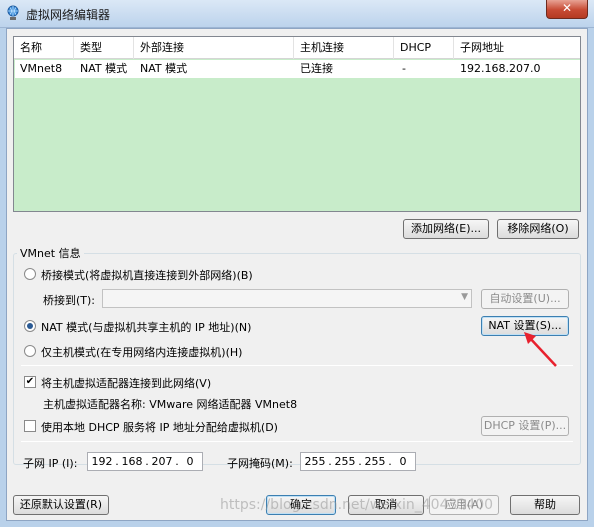 Image resolution: width=594 pixels, height=527 pixels. What do you see at coordinates (69, 300) in the screenshot?
I see `bridged-to-label: 桥接到(T):` at bounding box center [69, 300].